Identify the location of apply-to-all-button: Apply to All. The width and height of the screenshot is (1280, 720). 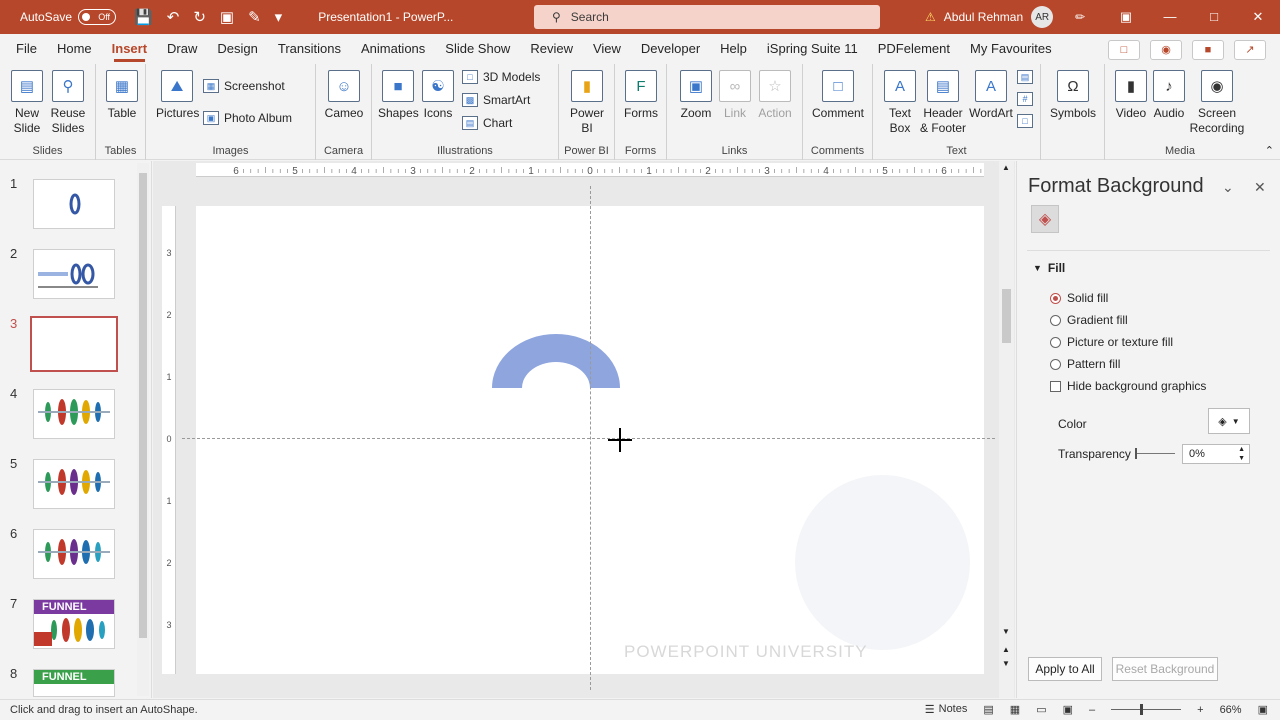
(1065, 669).